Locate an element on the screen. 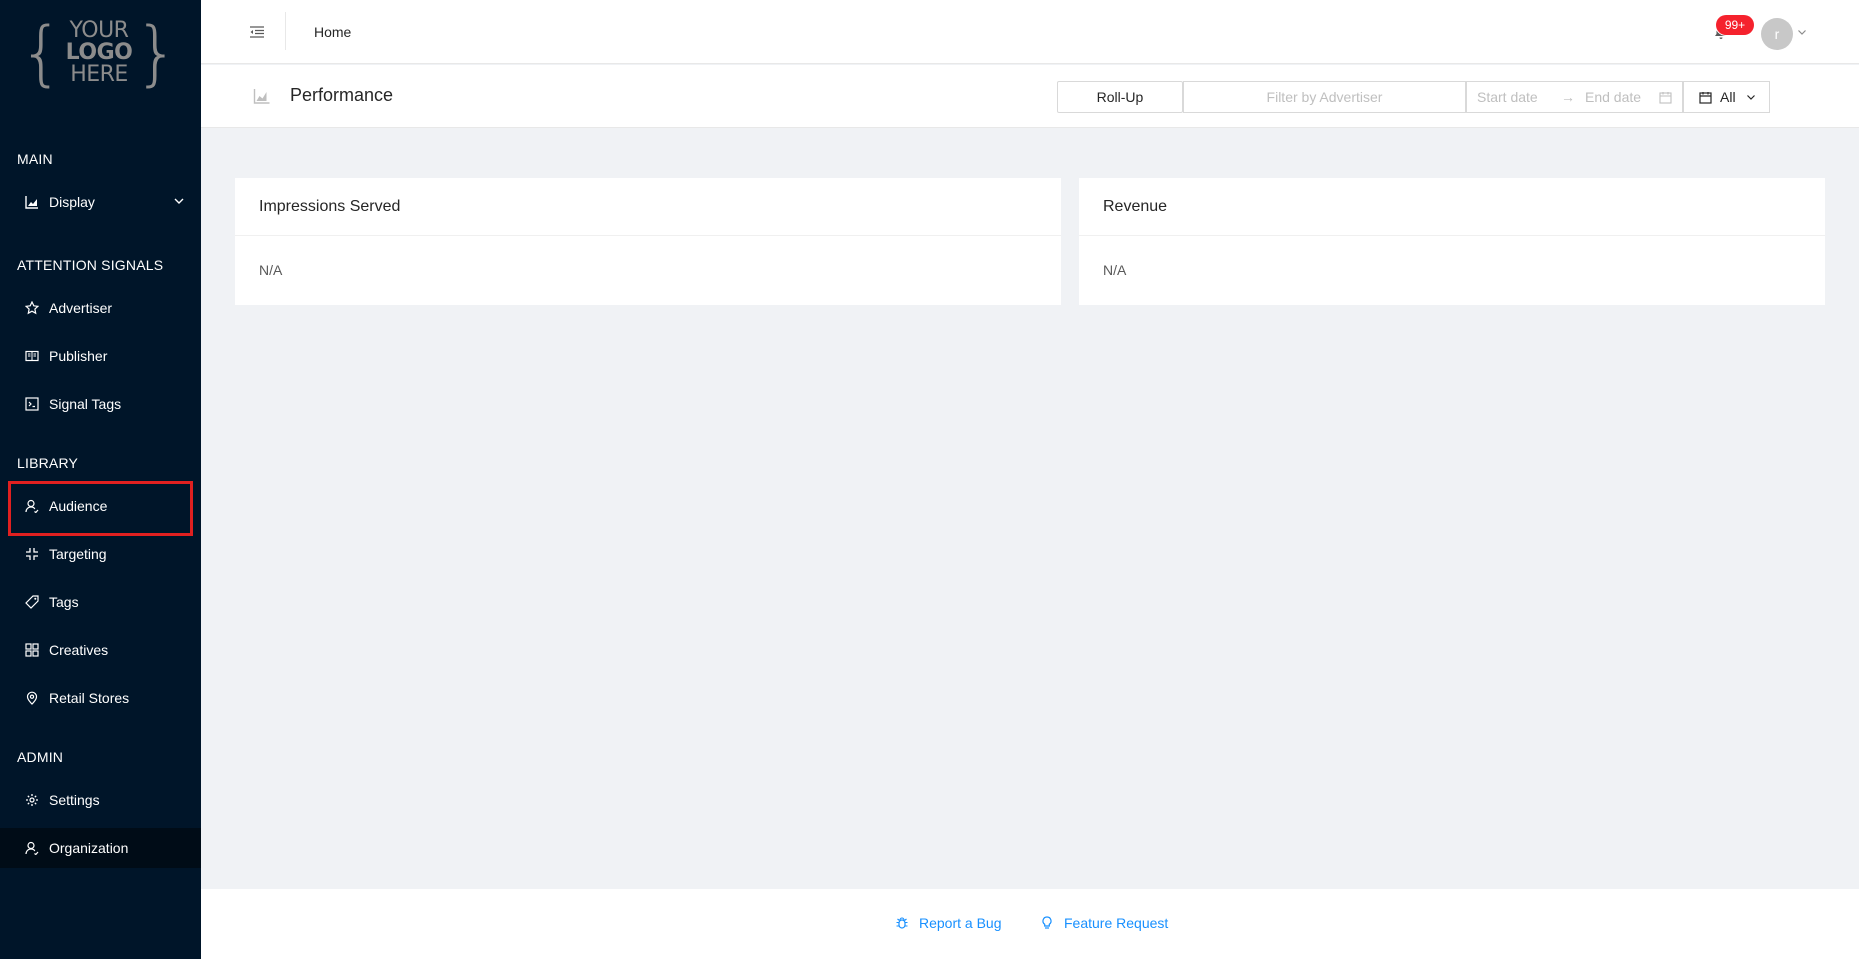 Image resolution: width=1859 pixels, height=959 pixels. date-range-picker: Start date → End date is located at coordinates (1574, 97).